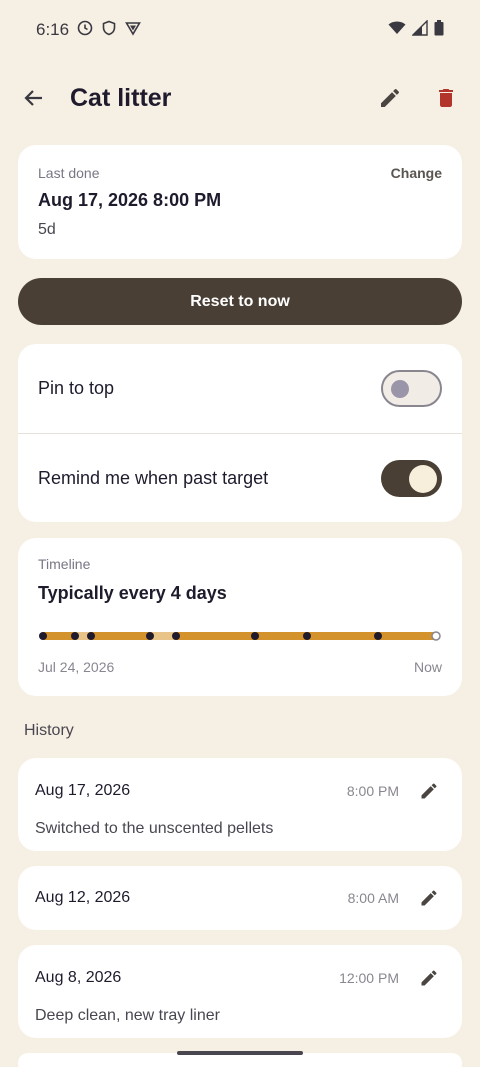 This screenshot has width=480, height=1067. Describe the element at coordinates (240, 98) in the screenshot. I see `app-bar: Cat litter` at that location.